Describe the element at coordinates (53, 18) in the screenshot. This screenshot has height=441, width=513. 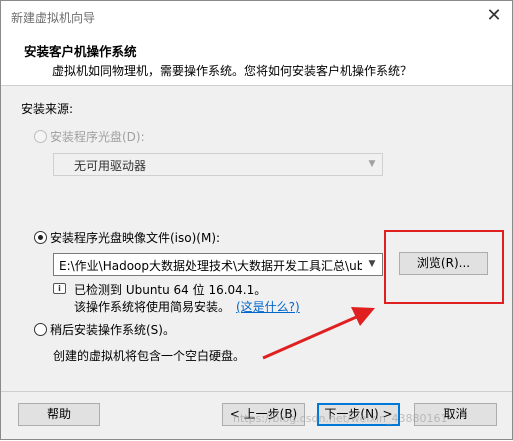
I see `window-title: 新建虚拟机向导` at that location.